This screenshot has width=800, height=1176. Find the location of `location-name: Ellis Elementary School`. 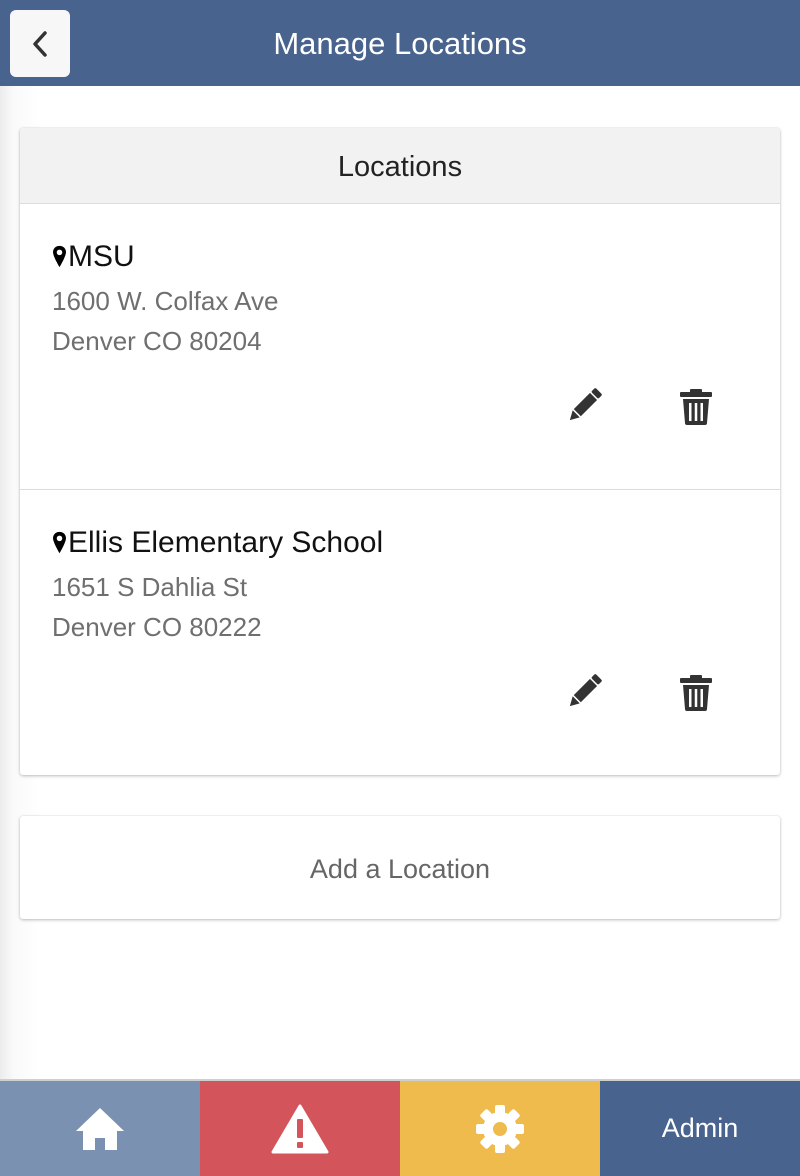

location-name: Ellis Elementary School is located at coordinates (226, 542).